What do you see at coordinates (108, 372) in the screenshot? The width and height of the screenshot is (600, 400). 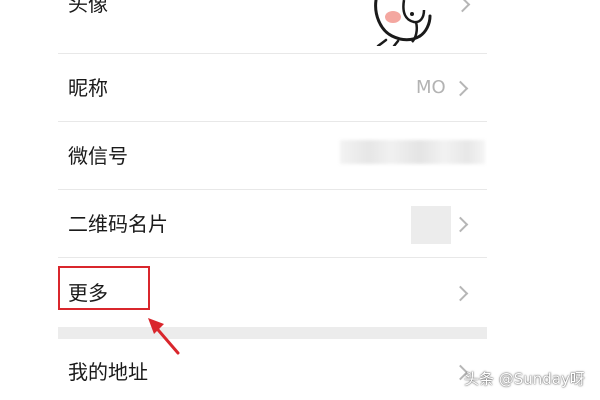 I see `address-row-label: 我的地址` at bounding box center [108, 372].